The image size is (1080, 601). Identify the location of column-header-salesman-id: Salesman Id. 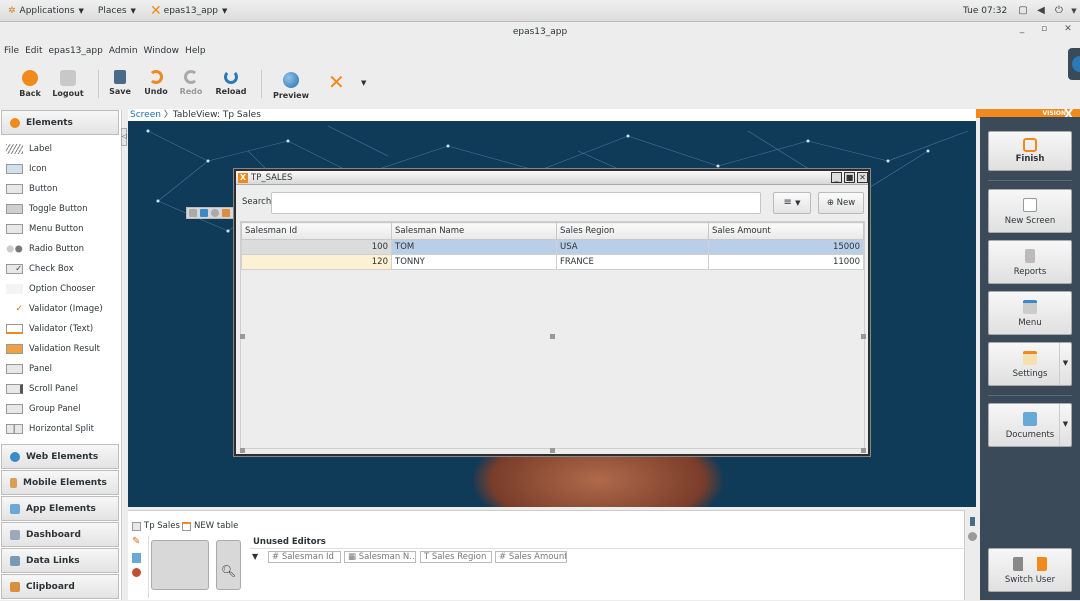
(316, 231).